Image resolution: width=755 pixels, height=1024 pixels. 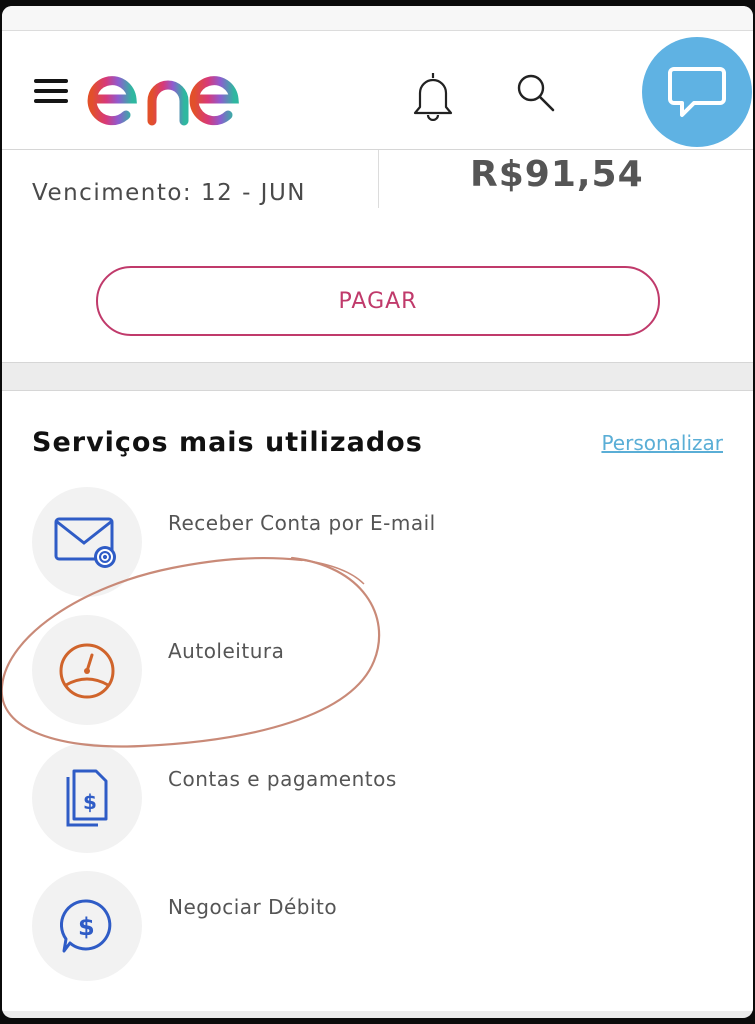 What do you see at coordinates (536, 95) in the screenshot?
I see `search-icon` at bounding box center [536, 95].